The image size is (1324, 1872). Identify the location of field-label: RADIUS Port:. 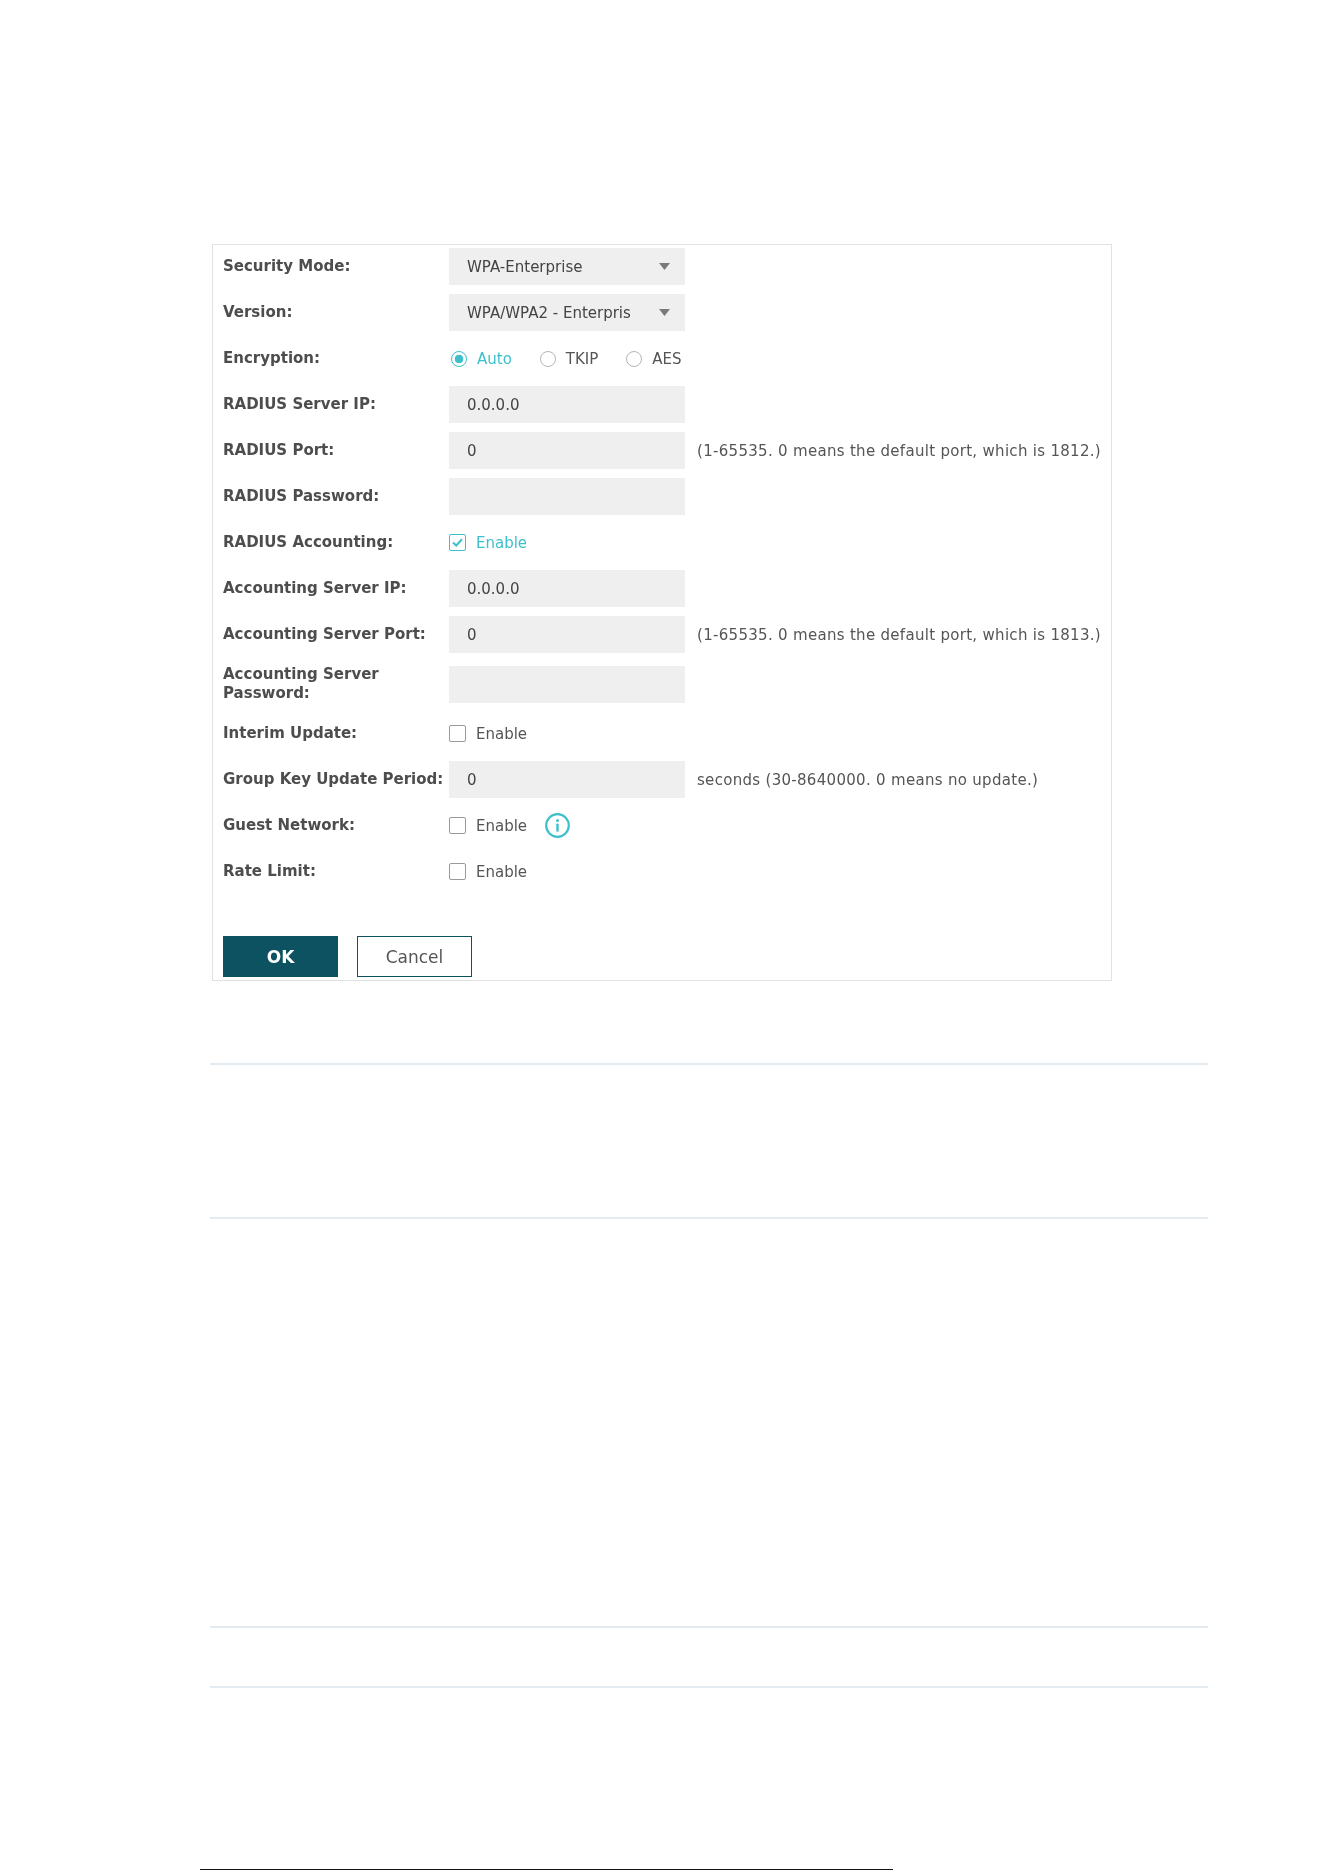
(279, 450).